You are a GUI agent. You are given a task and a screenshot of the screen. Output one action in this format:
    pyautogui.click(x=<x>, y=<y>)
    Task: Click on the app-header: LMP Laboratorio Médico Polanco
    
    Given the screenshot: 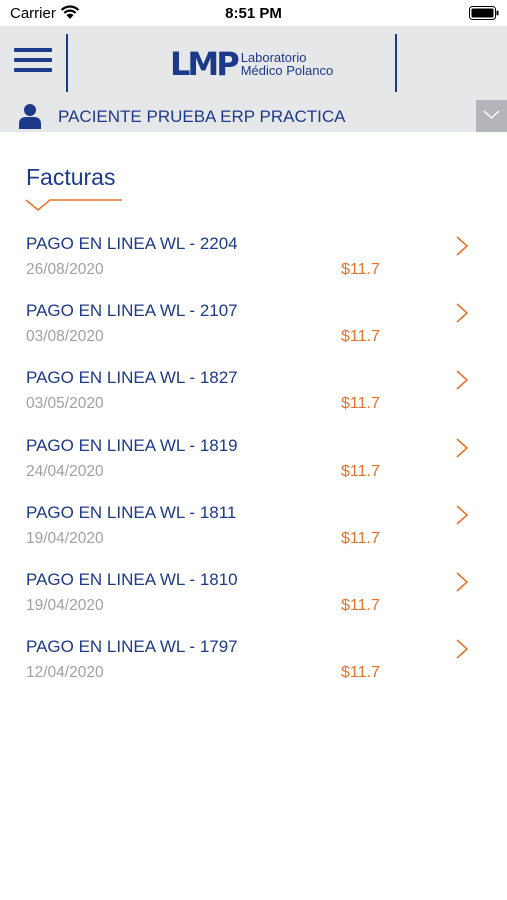 What is the action you would take?
    pyautogui.click(x=253, y=63)
    